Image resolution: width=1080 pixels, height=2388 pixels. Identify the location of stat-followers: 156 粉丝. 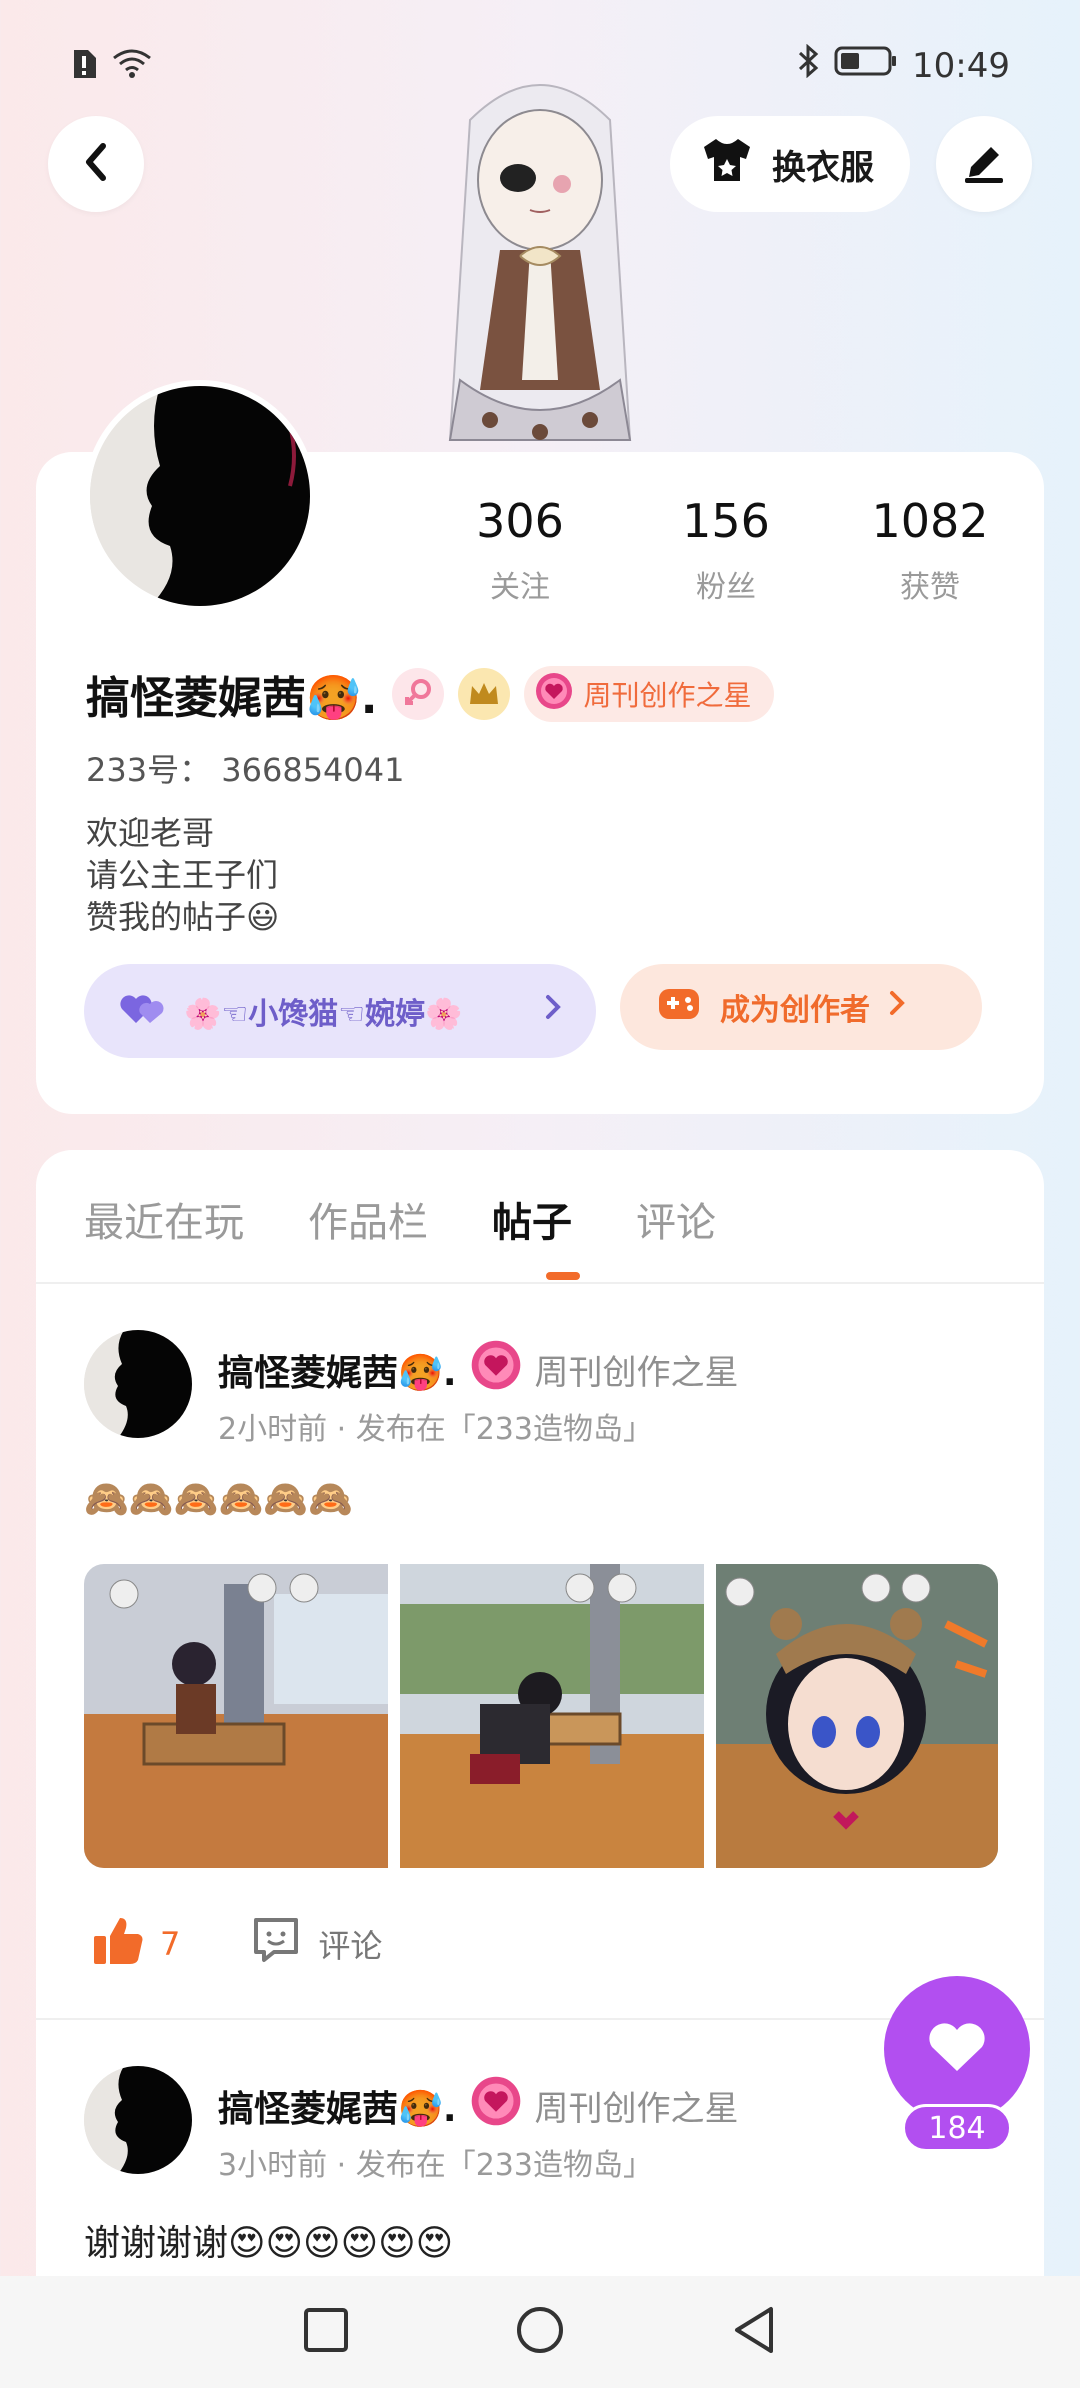
(726, 550).